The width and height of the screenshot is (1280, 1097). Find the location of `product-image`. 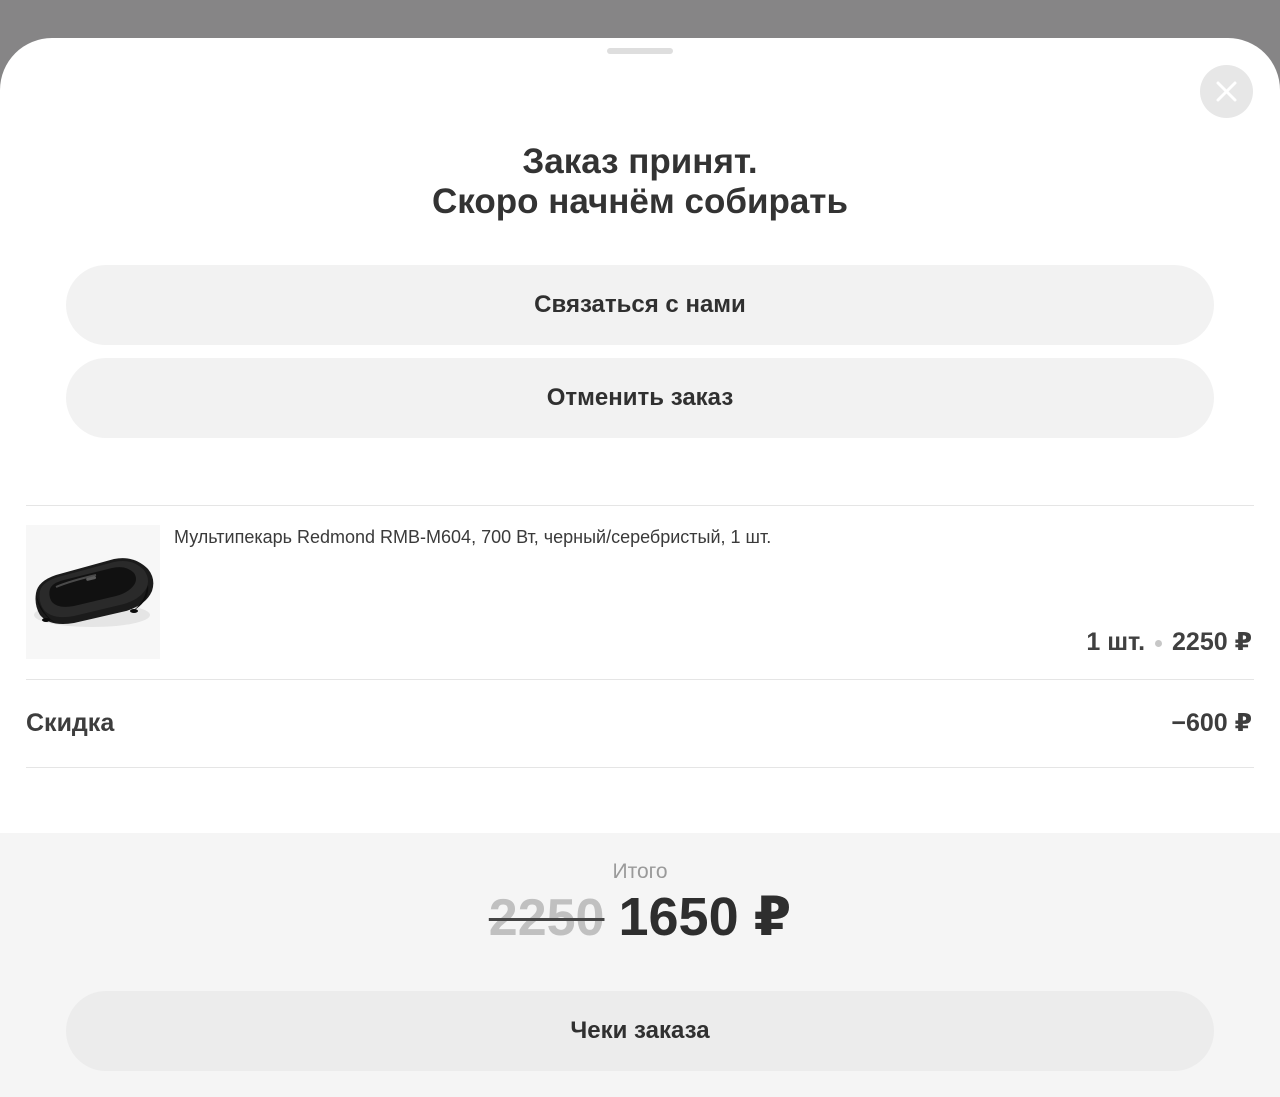

product-image is located at coordinates (93, 592).